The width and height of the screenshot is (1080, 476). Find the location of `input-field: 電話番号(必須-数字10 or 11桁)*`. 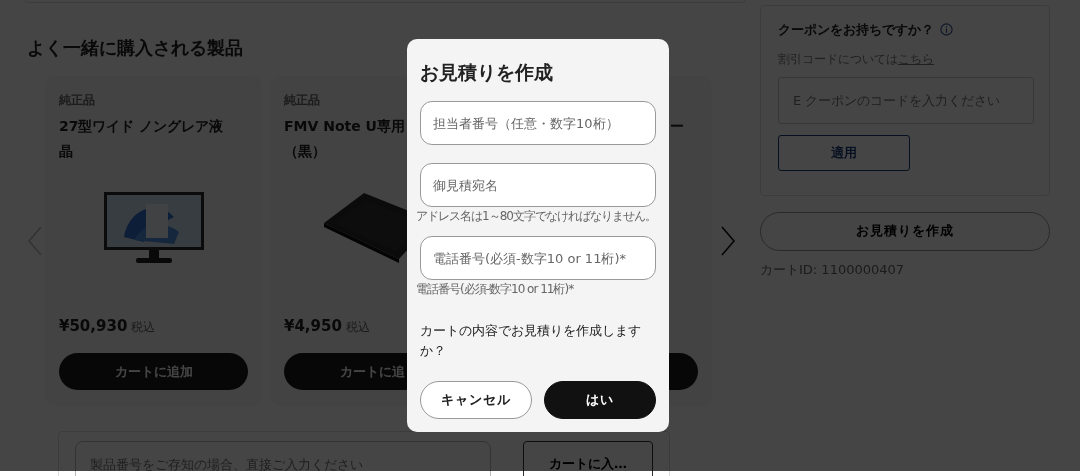

input-field: 電話番号(必須-数字10 or 11桁)* is located at coordinates (538, 258).